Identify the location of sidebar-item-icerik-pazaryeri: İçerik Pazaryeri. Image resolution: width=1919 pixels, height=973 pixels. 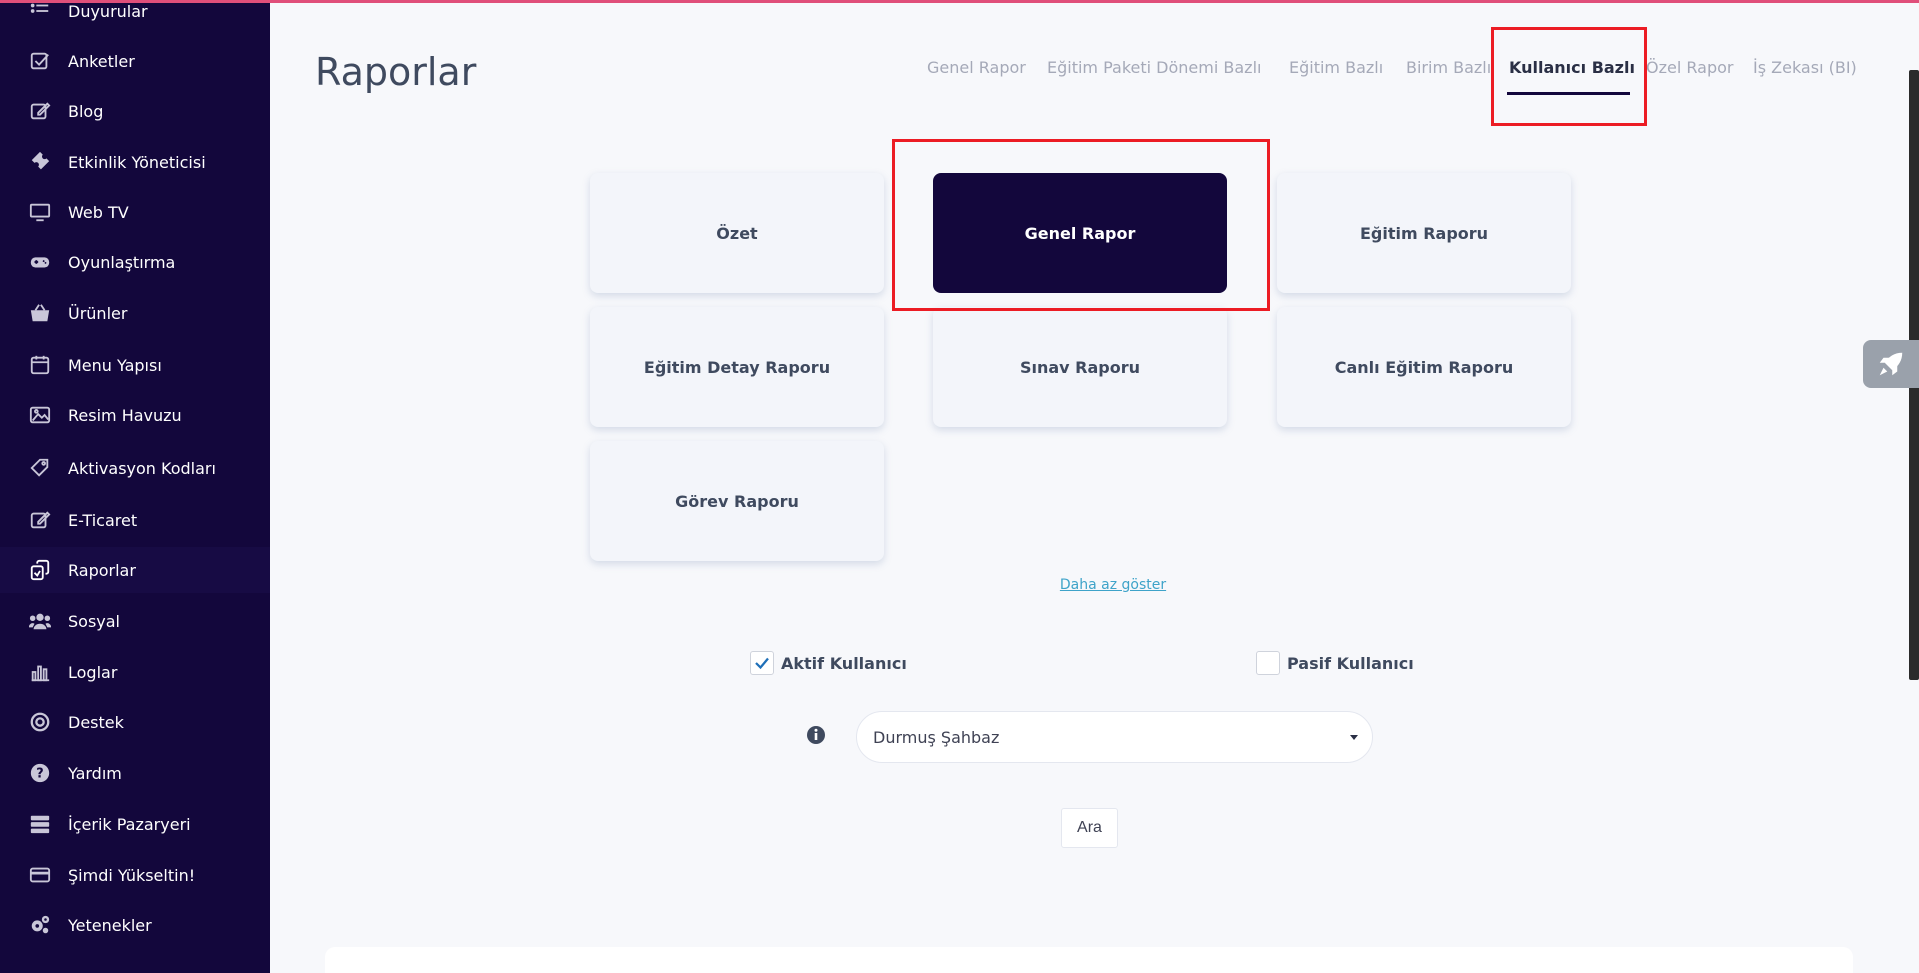
(135, 824).